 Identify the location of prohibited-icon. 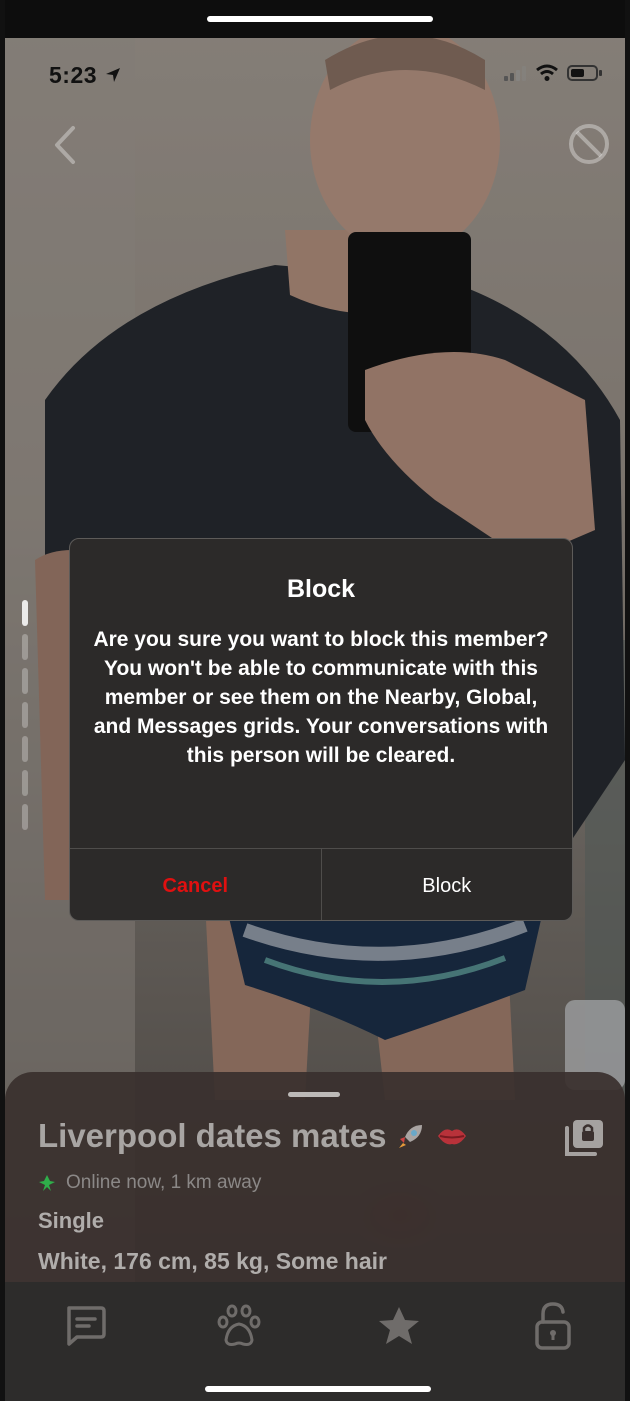
(589, 144).